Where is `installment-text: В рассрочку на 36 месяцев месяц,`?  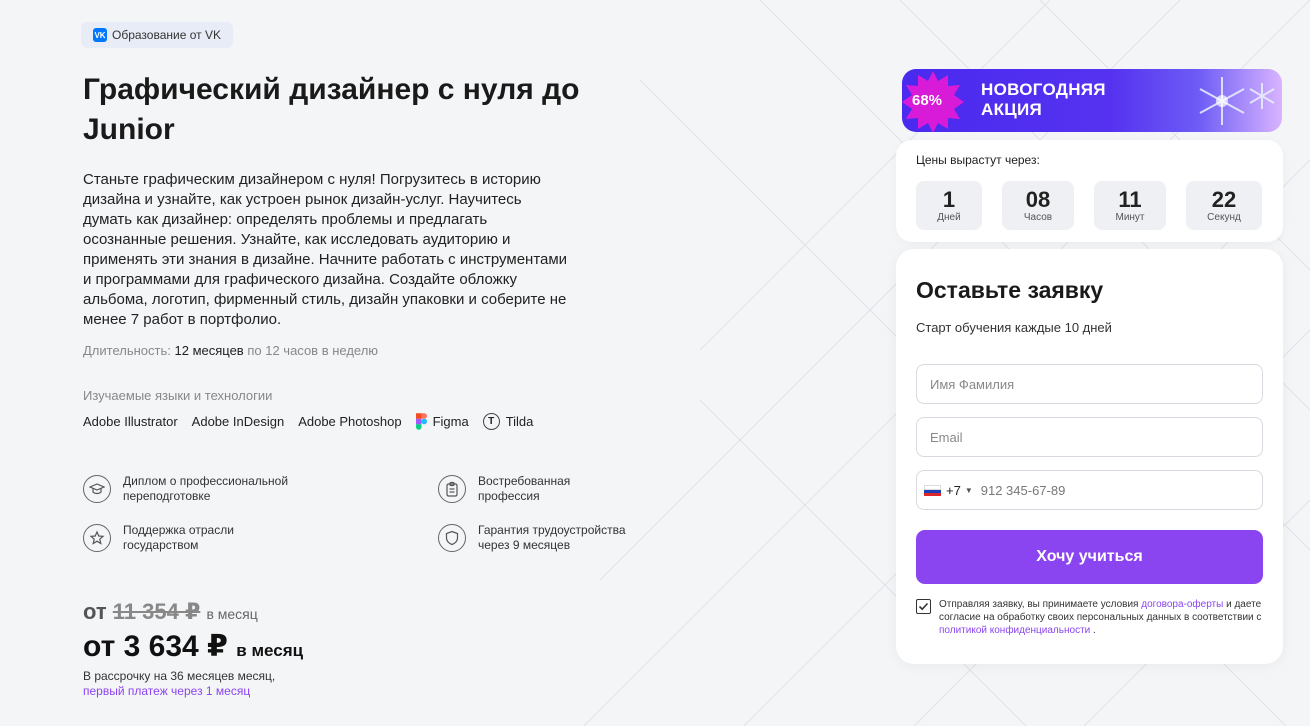 installment-text: В рассрочку на 36 месяцев месяц, is located at coordinates (179, 676).